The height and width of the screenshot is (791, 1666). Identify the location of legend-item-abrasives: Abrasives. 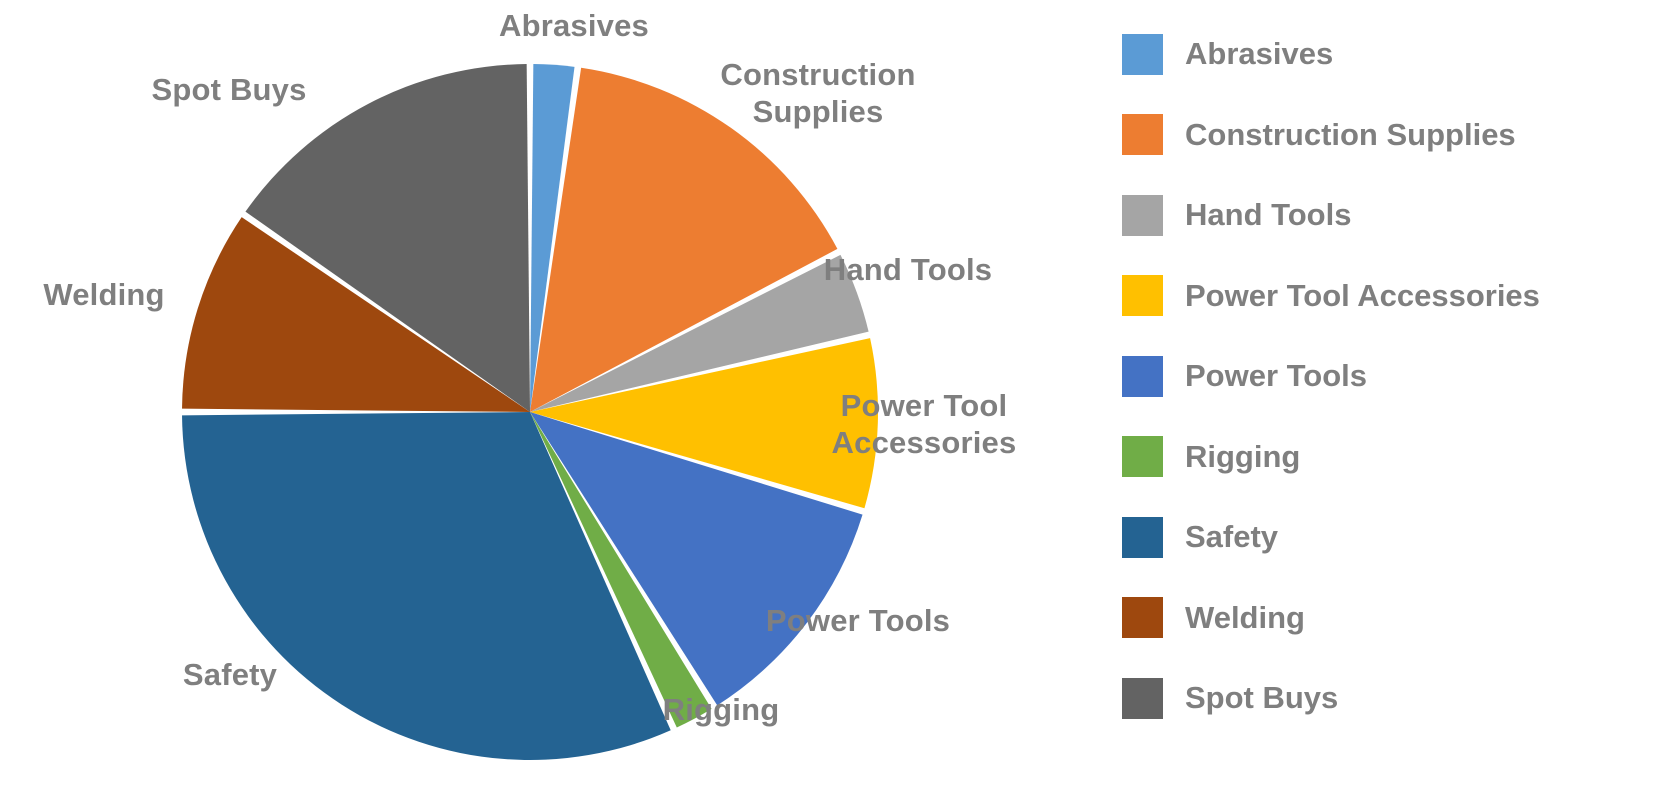
(1392, 54).